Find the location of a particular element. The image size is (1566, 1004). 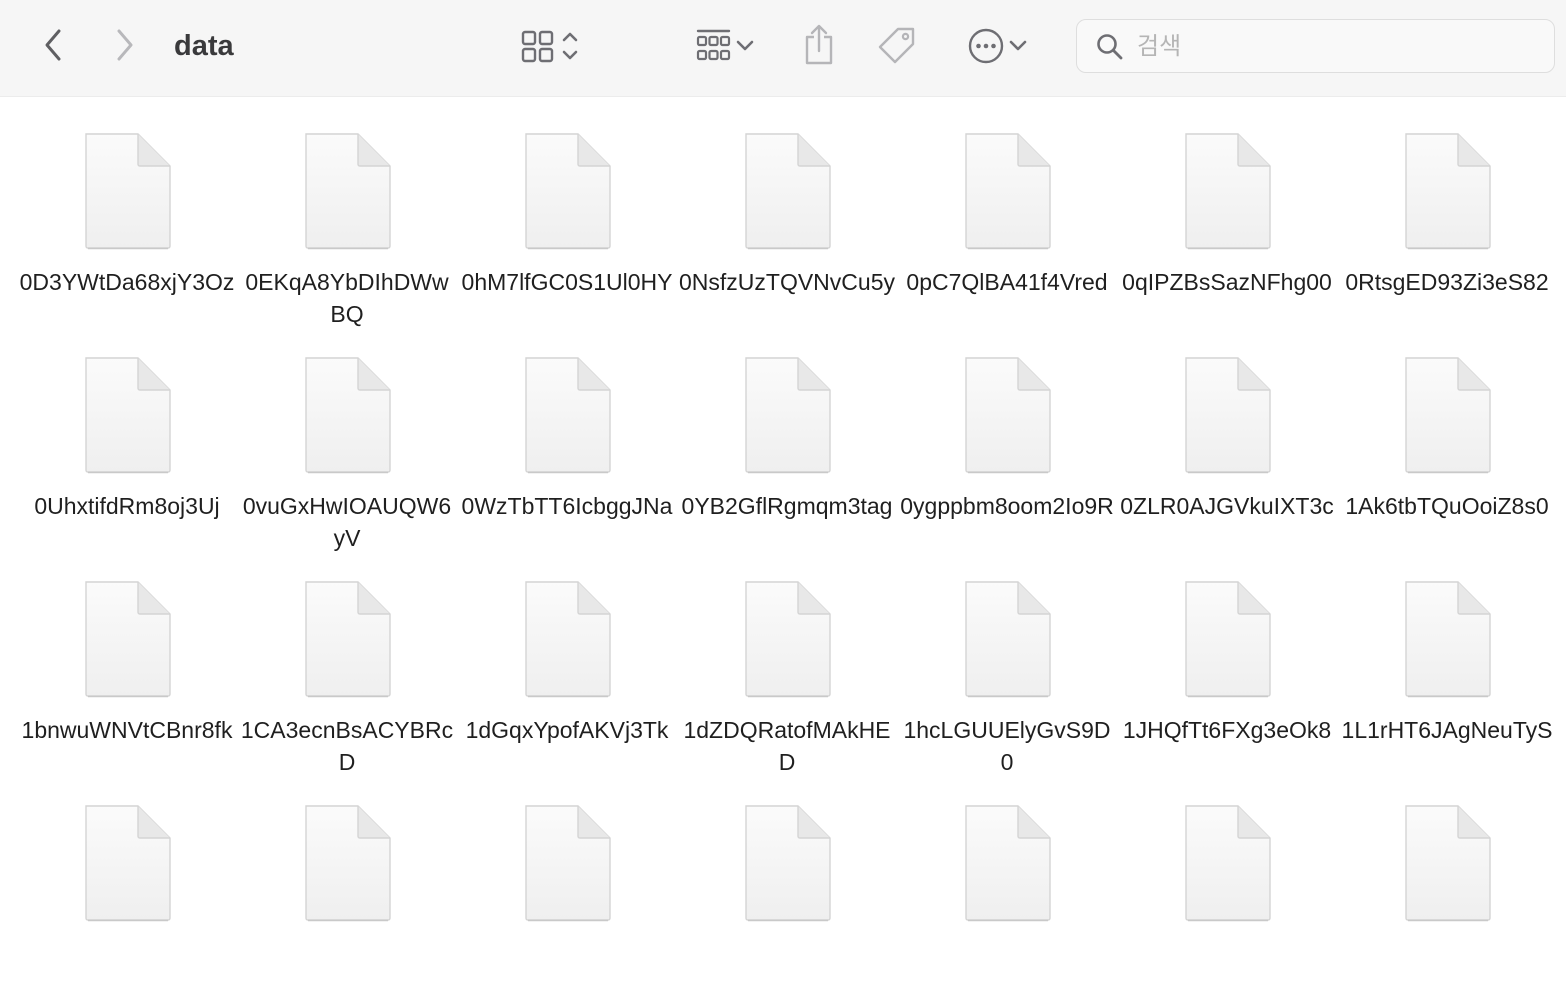

file-name: 1L1rHT6JAgNeuTyS is located at coordinates (1447, 730).